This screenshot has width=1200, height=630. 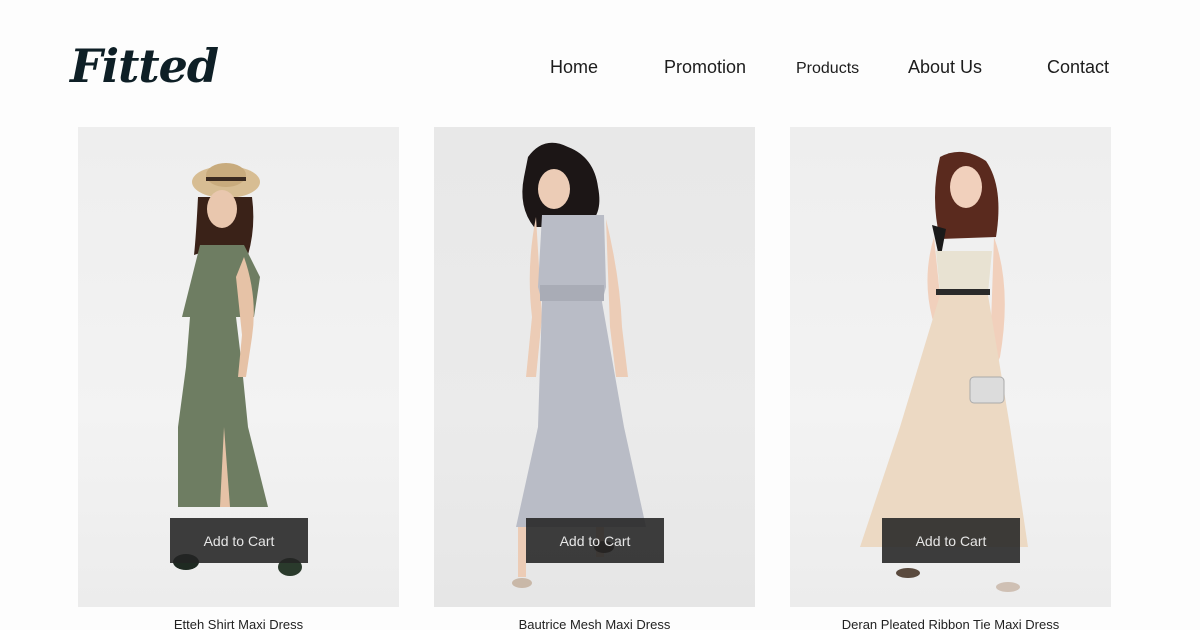 I want to click on nav-promotion: Promotion, so click(x=705, y=67).